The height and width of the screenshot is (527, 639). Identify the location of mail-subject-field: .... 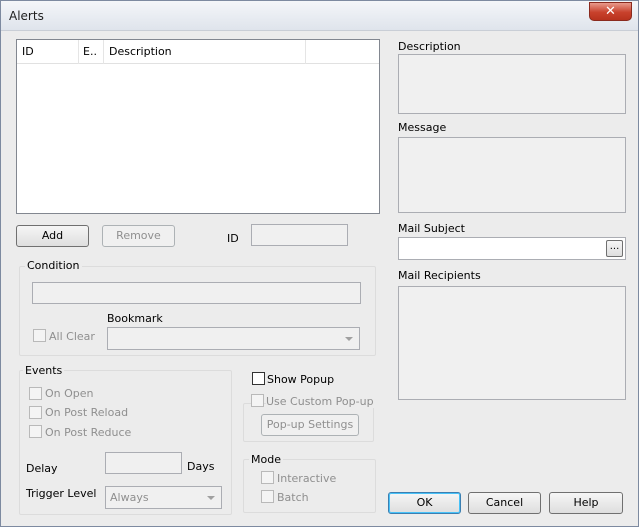
(512, 248).